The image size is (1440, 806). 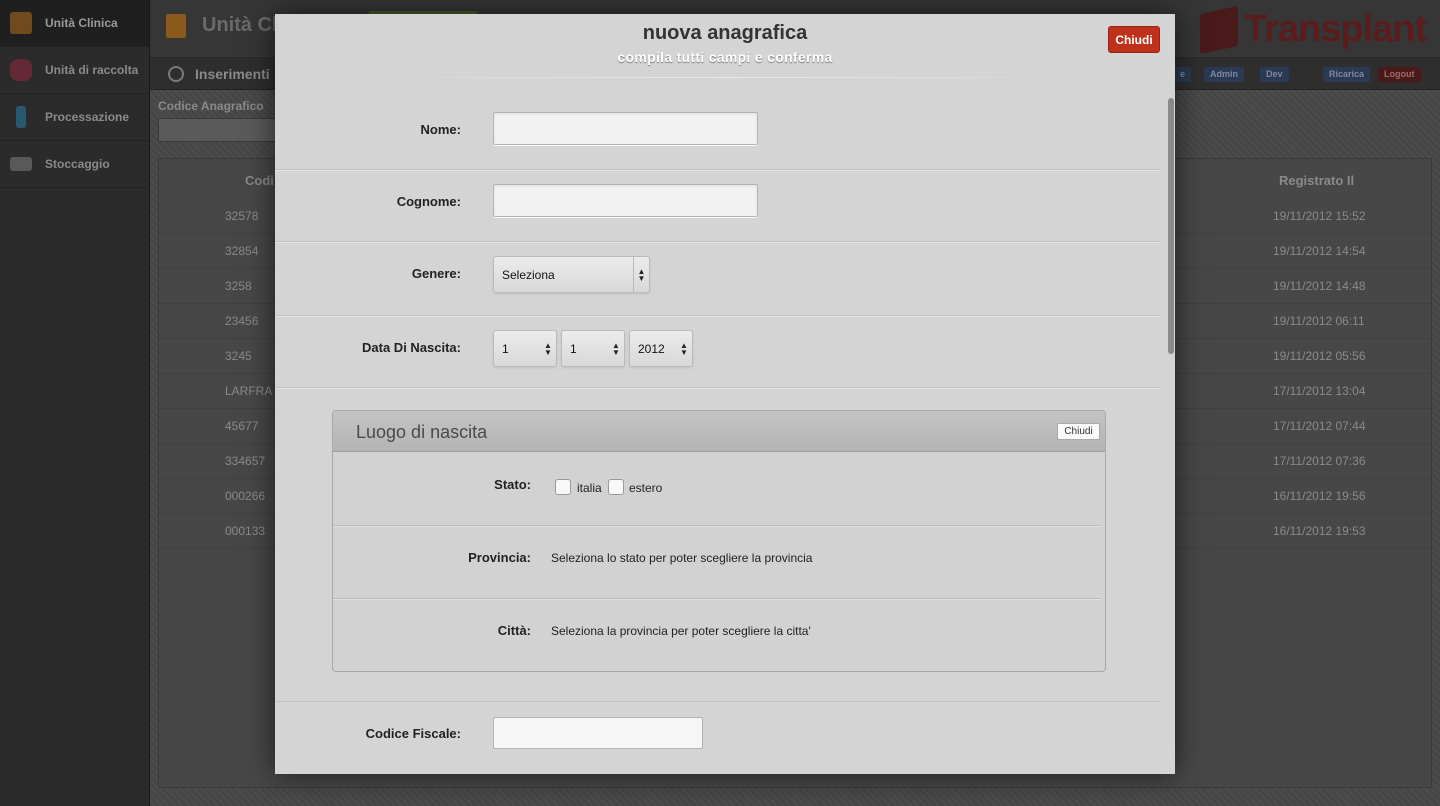 What do you see at coordinates (598, 733) in the screenshot?
I see `codice-fiscale-input` at bounding box center [598, 733].